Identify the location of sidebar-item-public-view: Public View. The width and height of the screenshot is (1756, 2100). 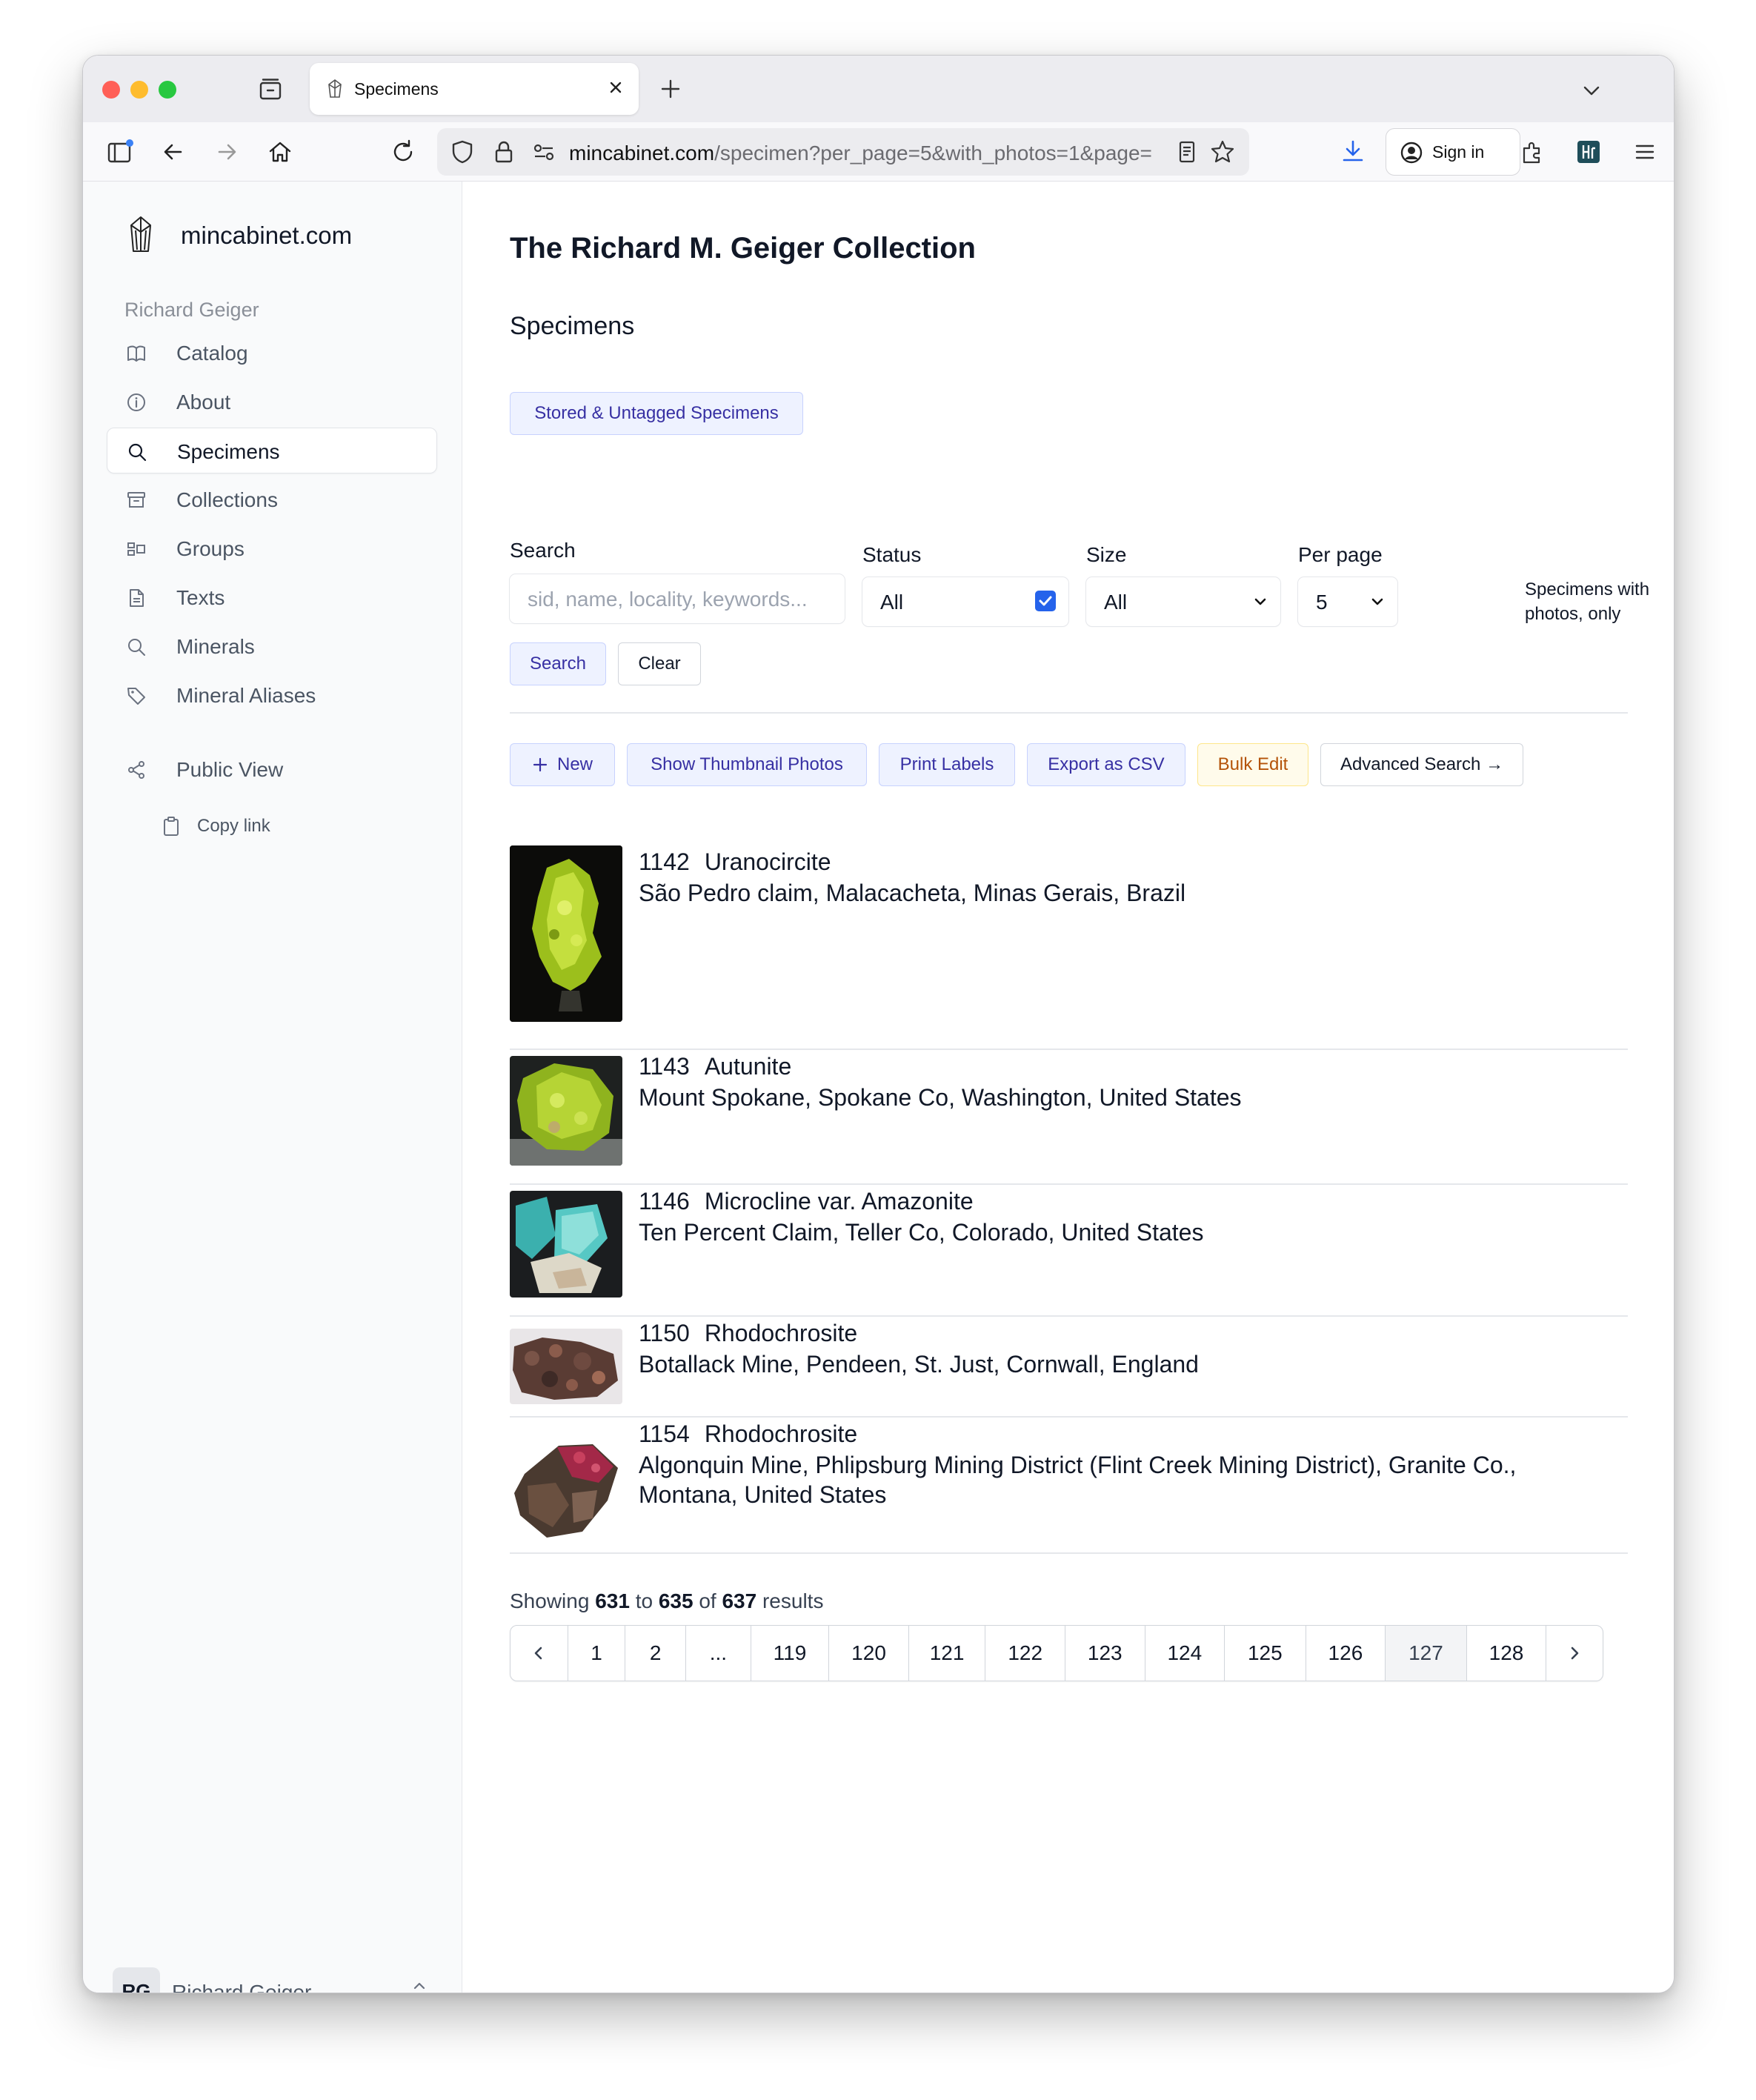
(272, 769).